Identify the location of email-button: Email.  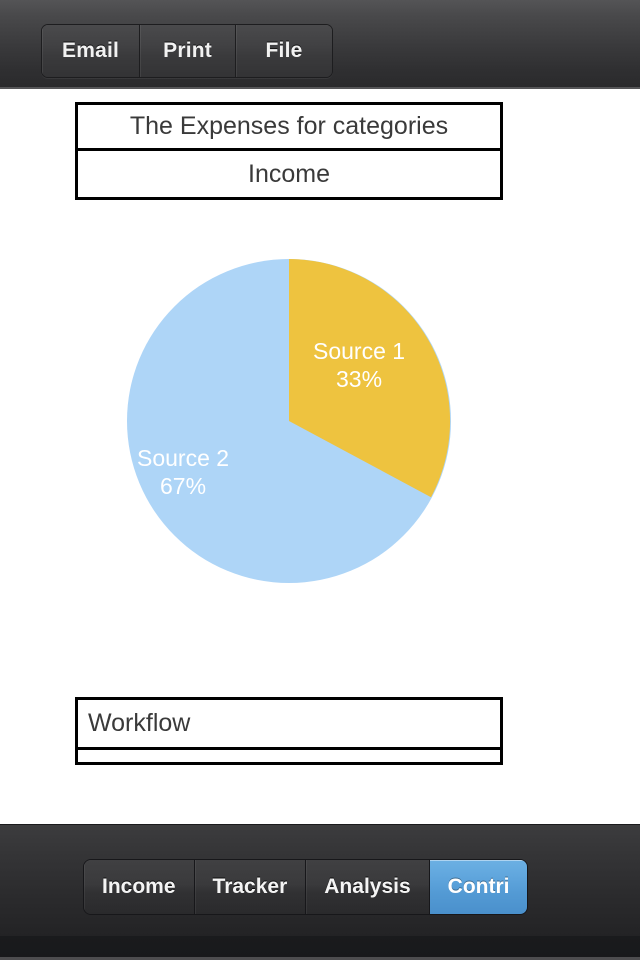
(91, 51).